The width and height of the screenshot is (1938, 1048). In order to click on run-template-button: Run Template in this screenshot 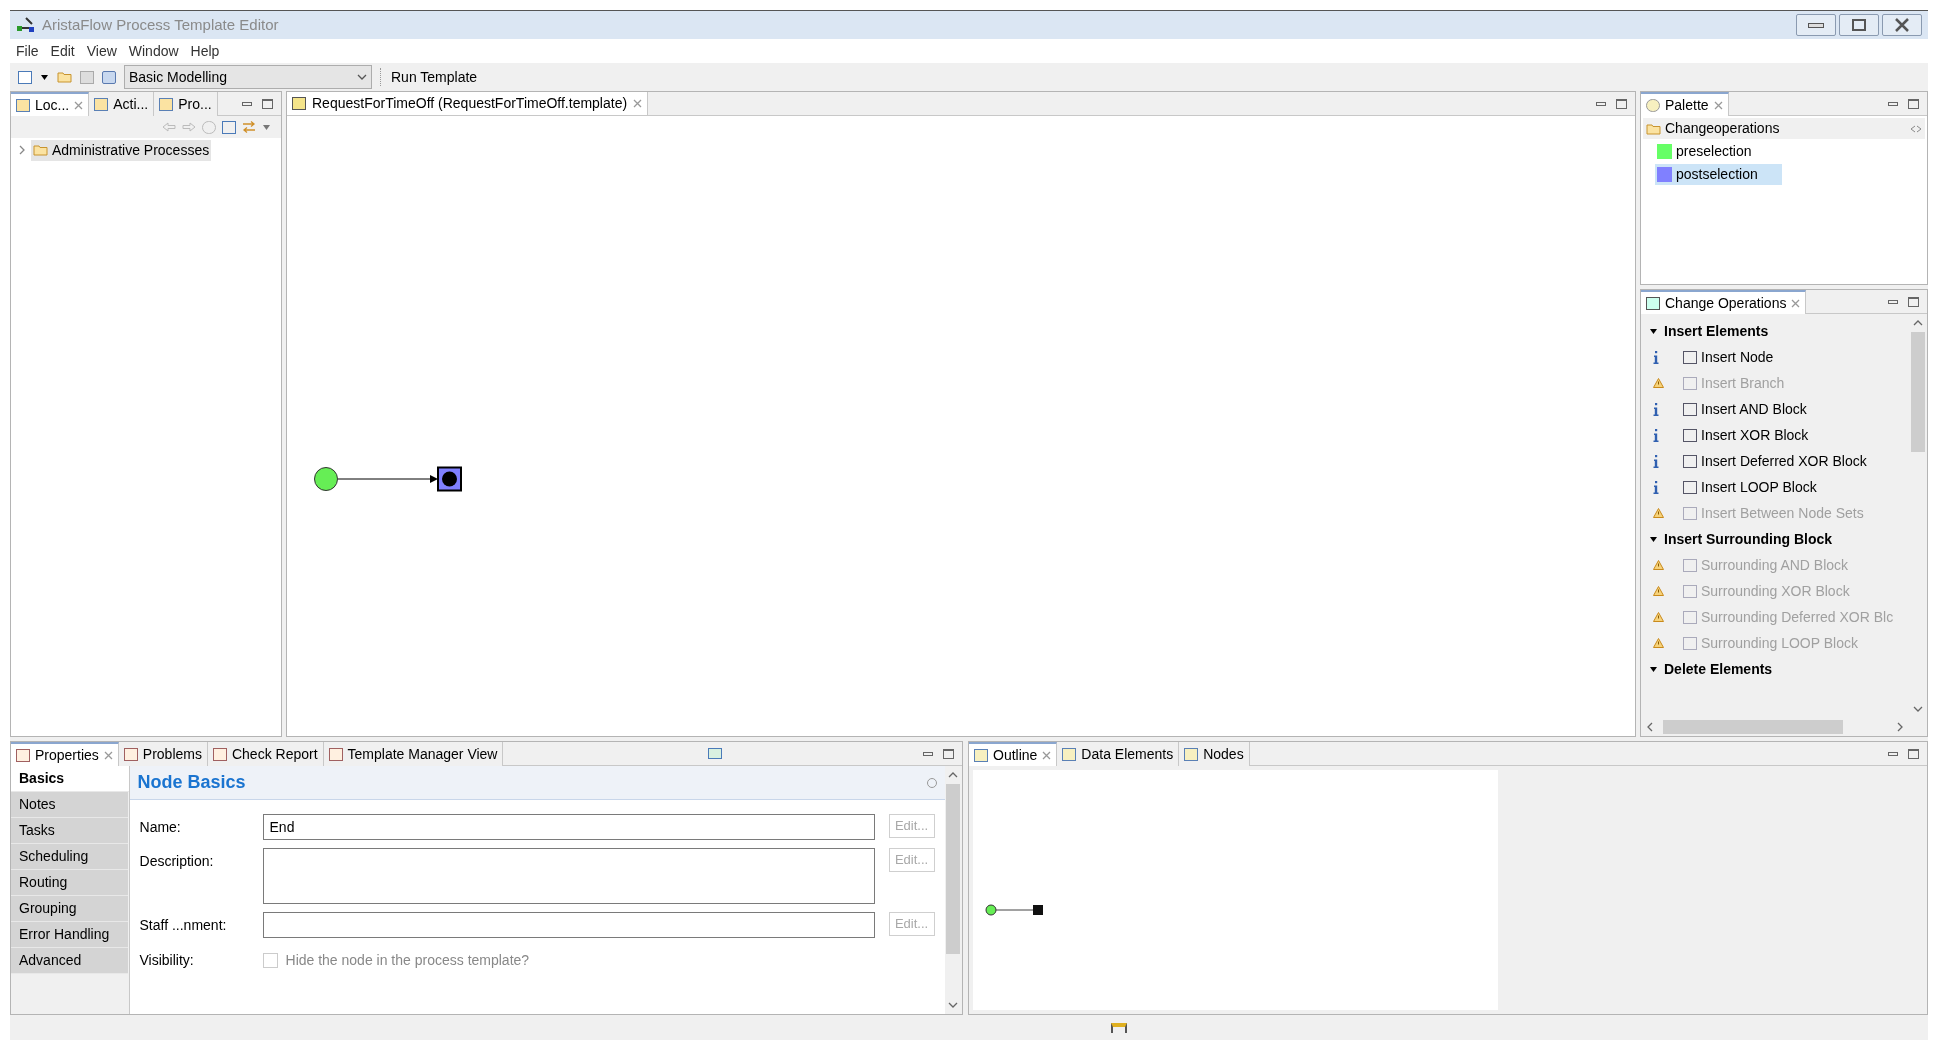, I will do `click(434, 77)`.